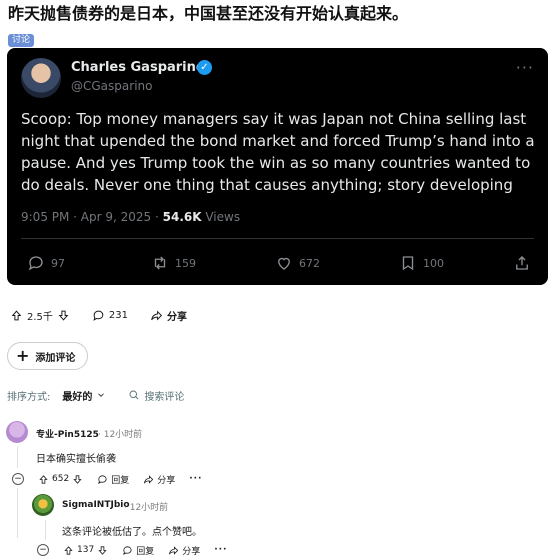  I want to click on more-options-icon: ···, so click(525, 67).